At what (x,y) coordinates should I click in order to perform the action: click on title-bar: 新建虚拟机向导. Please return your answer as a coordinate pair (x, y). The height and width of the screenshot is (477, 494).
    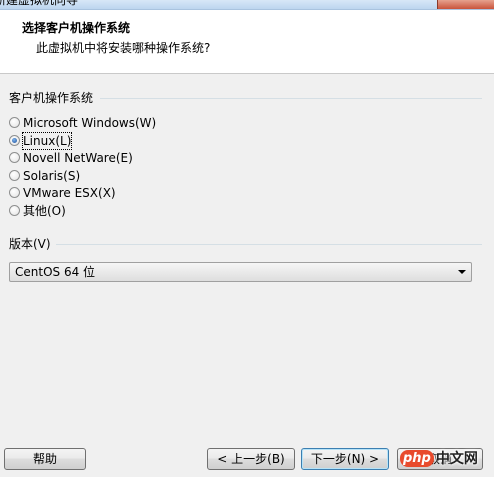
    Looking at the image, I should click on (247, 5).